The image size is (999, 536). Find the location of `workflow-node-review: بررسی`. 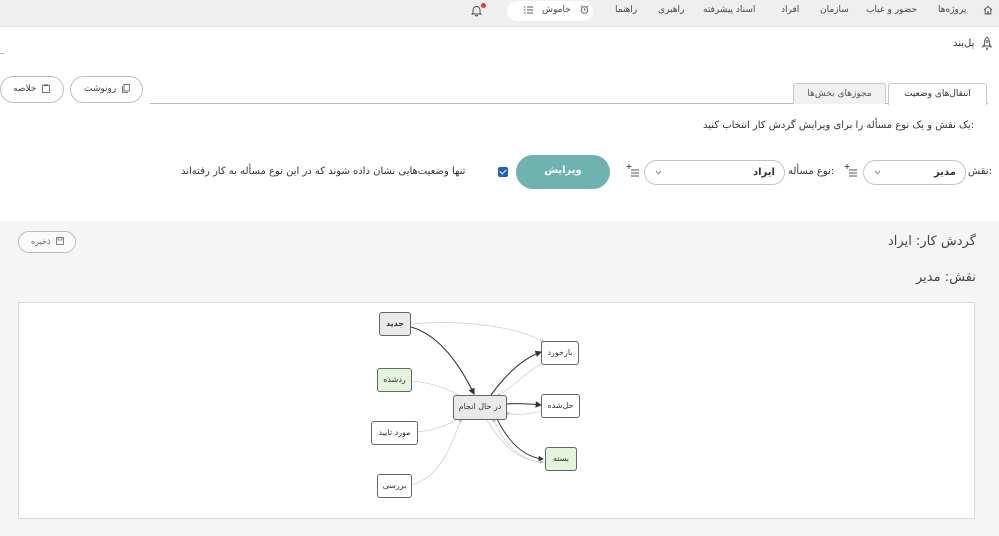

workflow-node-review: بررسی is located at coordinates (394, 486).